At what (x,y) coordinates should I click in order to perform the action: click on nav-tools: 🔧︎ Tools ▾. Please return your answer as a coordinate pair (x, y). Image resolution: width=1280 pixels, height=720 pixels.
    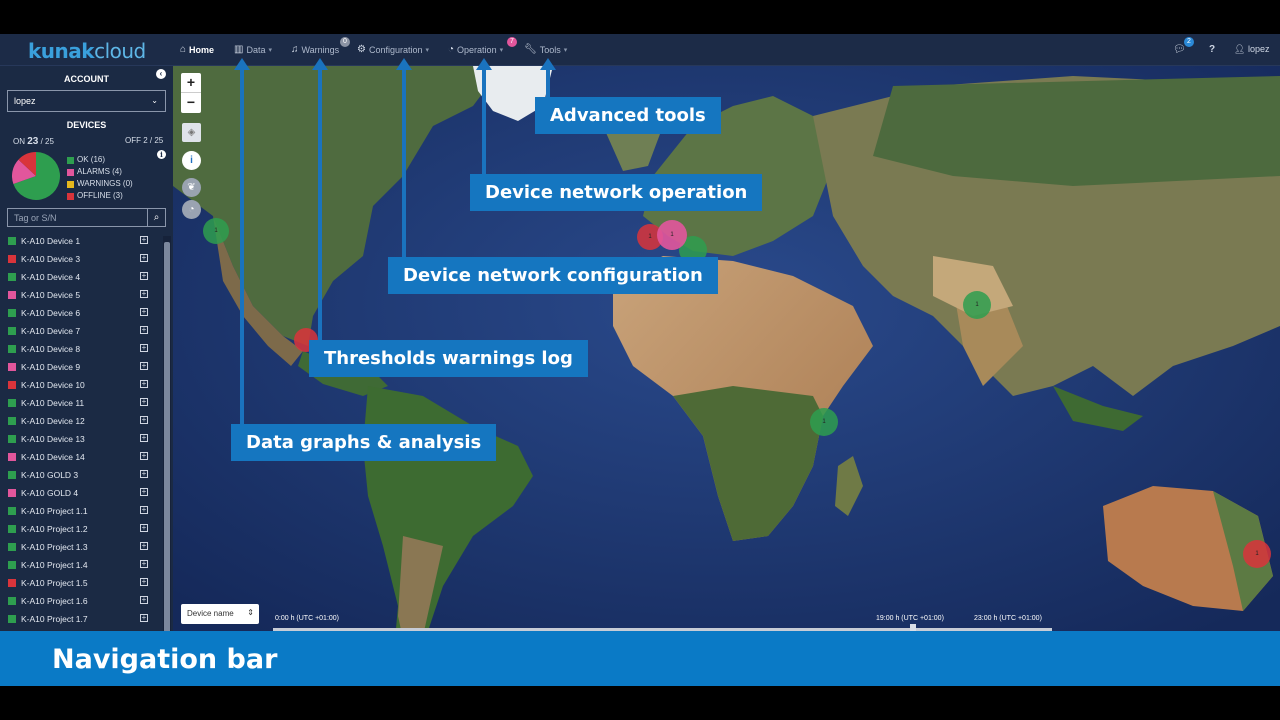
    Looking at the image, I should click on (545, 49).